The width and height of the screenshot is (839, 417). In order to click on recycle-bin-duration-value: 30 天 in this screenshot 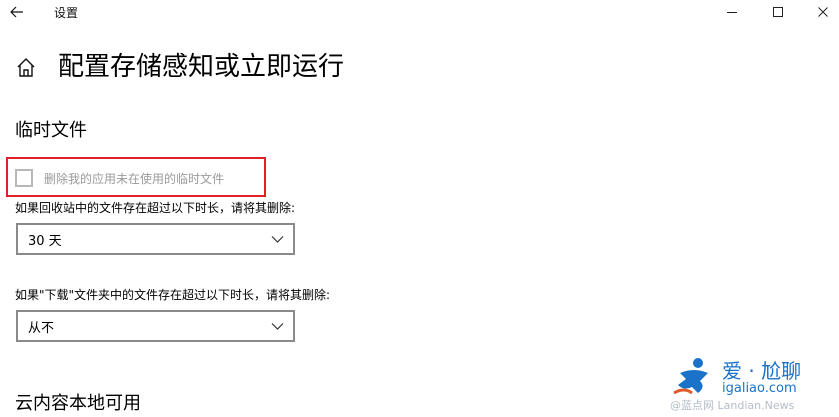, I will do `click(45, 241)`.